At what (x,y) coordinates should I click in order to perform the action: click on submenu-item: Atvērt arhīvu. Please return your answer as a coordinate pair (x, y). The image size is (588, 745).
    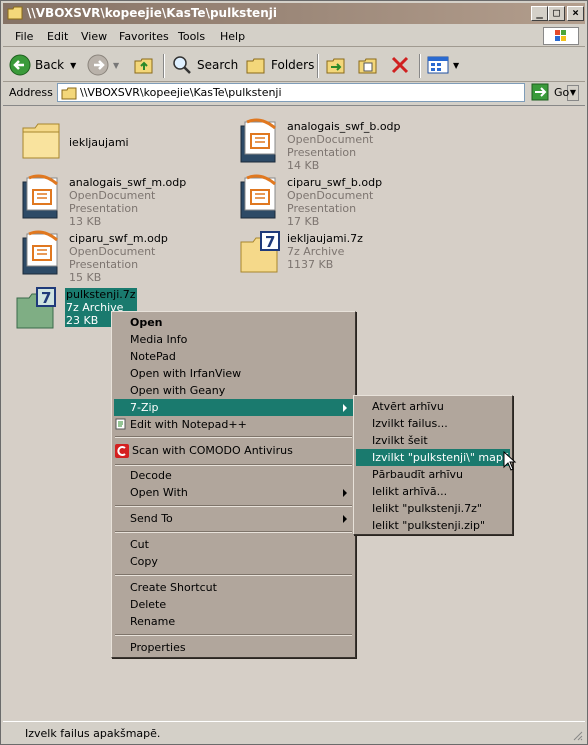
    Looking at the image, I should click on (433, 406).